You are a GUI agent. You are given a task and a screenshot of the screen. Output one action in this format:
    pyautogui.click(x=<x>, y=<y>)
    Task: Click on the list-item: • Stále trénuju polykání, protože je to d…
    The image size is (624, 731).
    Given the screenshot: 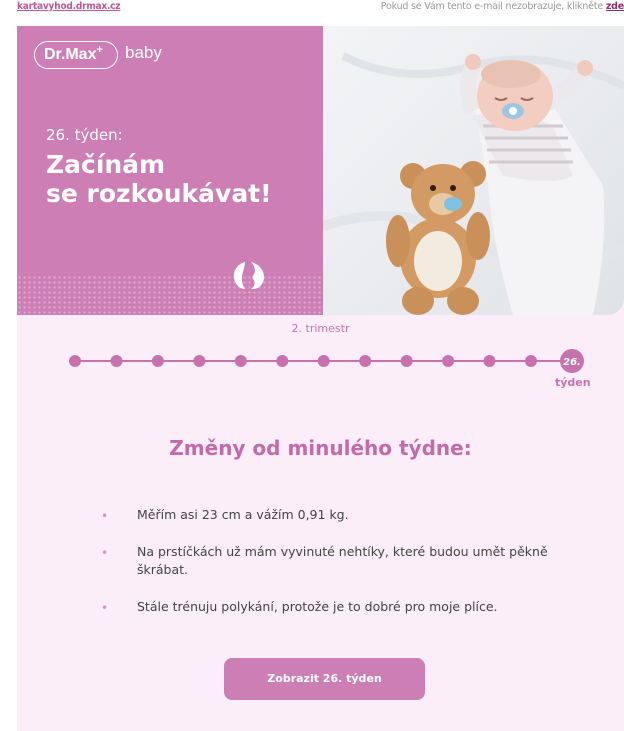 What is the action you would take?
    pyautogui.click(x=327, y=607)
    